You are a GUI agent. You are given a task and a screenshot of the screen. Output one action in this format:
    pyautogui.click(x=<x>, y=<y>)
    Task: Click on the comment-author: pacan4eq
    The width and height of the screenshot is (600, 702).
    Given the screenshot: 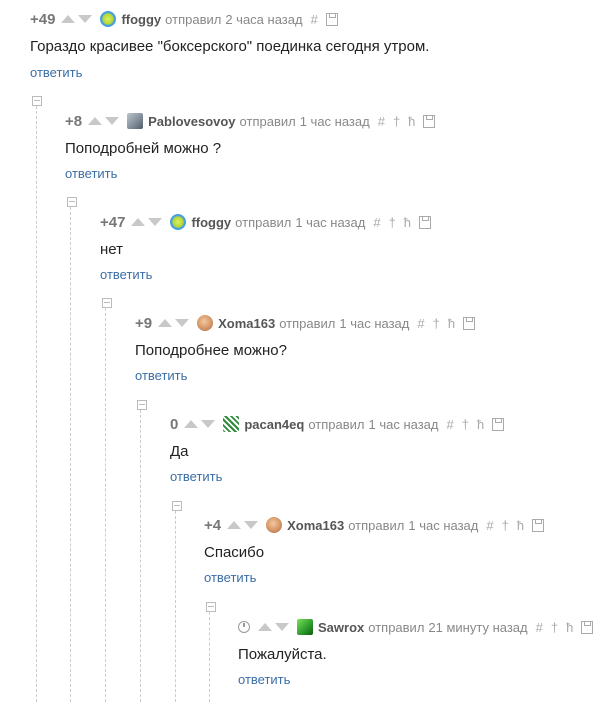 What is the action you would take?
    pyautogui.click(x=274, y=424)
    